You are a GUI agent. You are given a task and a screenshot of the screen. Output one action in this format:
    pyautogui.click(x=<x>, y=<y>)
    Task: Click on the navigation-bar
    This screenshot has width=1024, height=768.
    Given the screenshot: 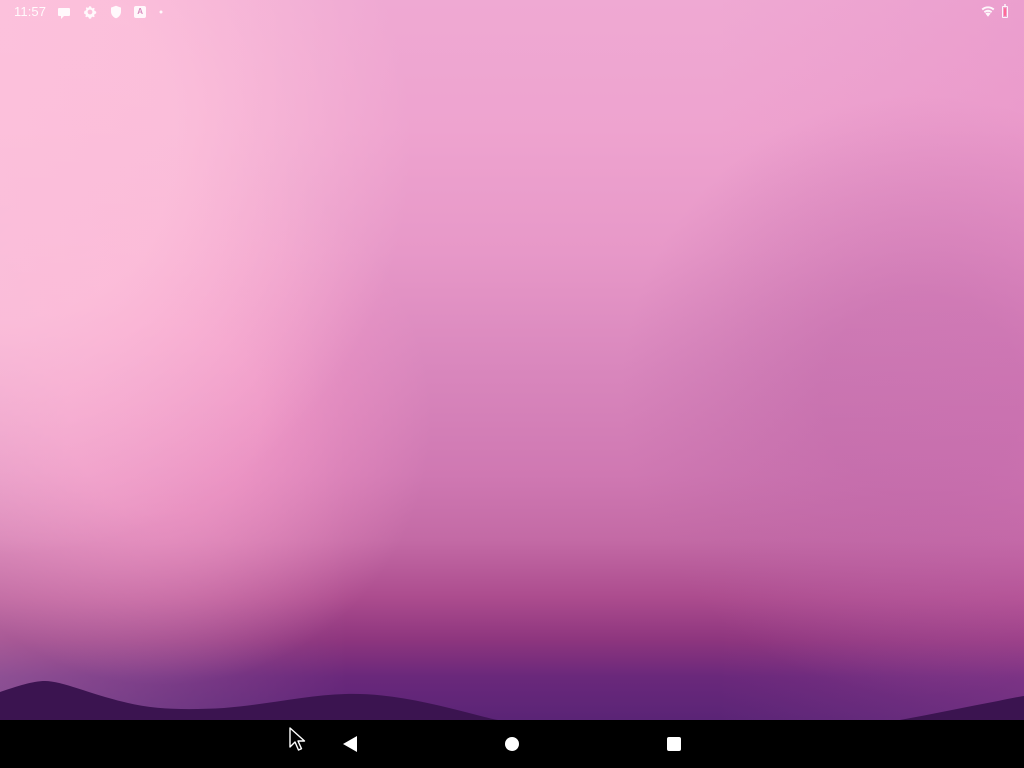 What is the action you would take?
    pyautogui.click(x=512, y=744)
    